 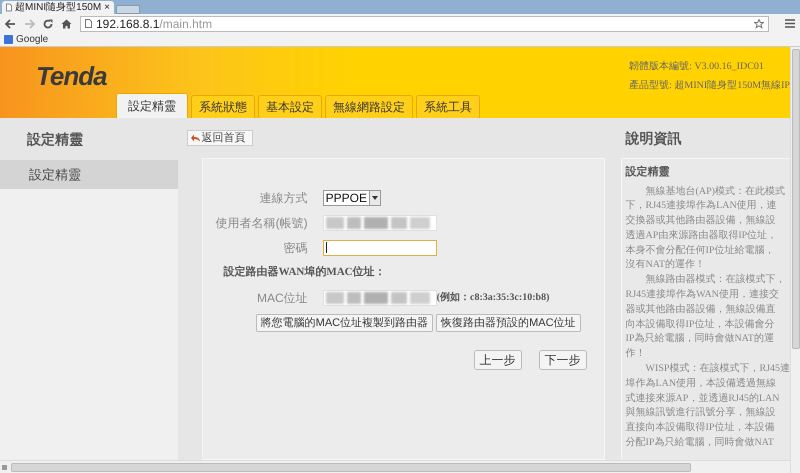 What do you see at coordinates (375, 198) in the screenshot?
I see `dropdown-caret-icon` at bounding box center [375, 198].